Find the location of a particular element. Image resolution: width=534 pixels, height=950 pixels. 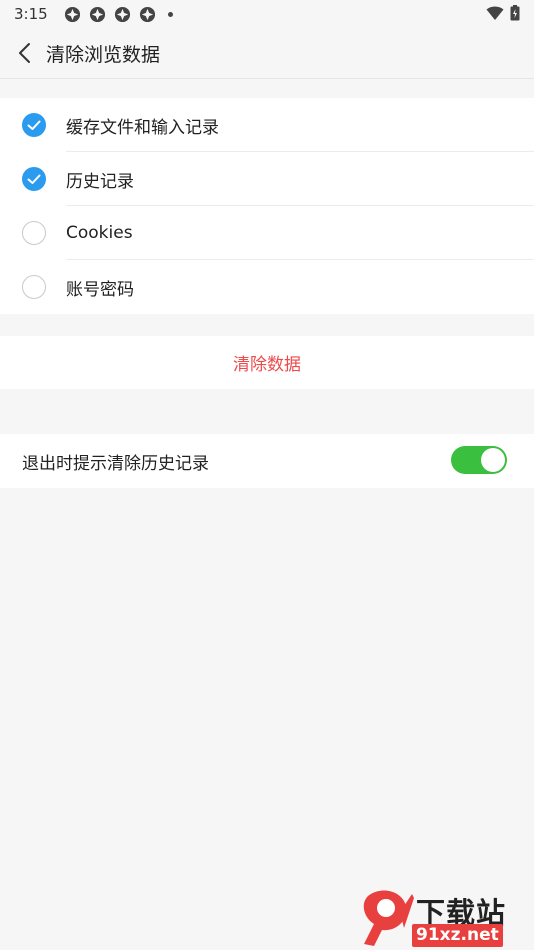

status-time: 3:15 is located at coordinates (31, 14).